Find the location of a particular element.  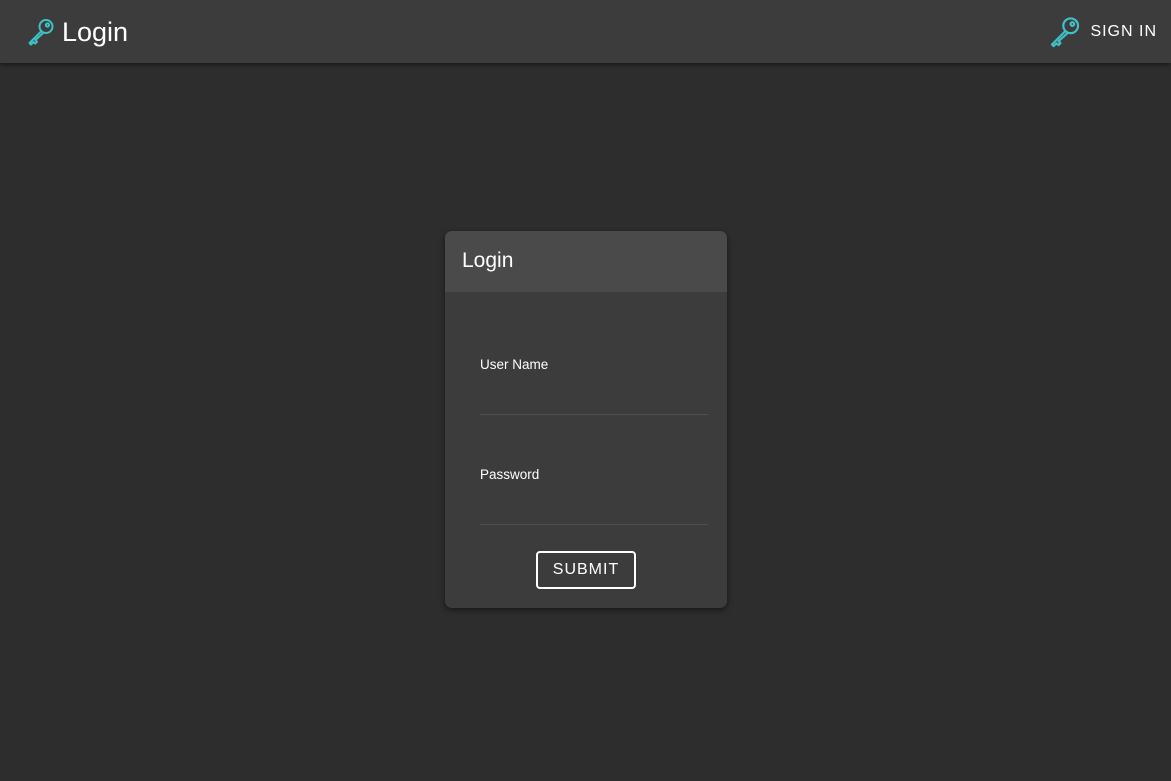

sign-in-label: SIGN IN is located at coordinates (1123, 31).